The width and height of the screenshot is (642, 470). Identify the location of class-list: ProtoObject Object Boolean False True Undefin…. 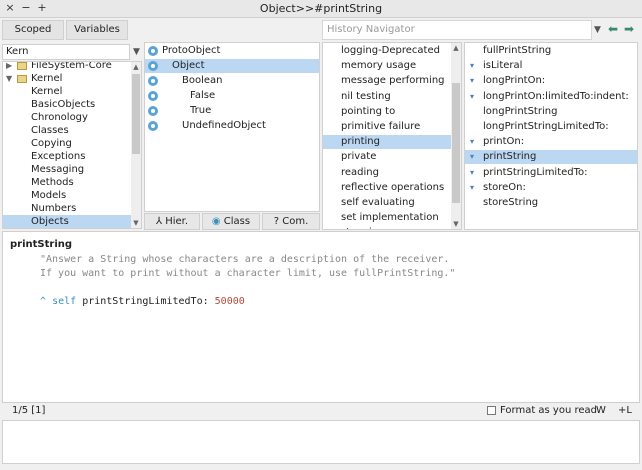
(232, 127).